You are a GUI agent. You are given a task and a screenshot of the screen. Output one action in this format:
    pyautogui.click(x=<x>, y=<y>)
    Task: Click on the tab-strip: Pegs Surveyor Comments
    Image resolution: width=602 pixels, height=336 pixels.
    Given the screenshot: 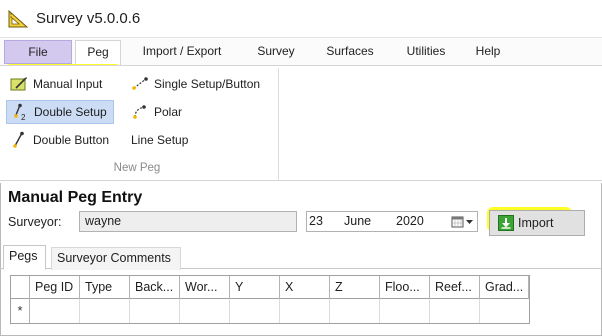 What is the action you would take?
    pyautogui.click(x=301, y=257)
    